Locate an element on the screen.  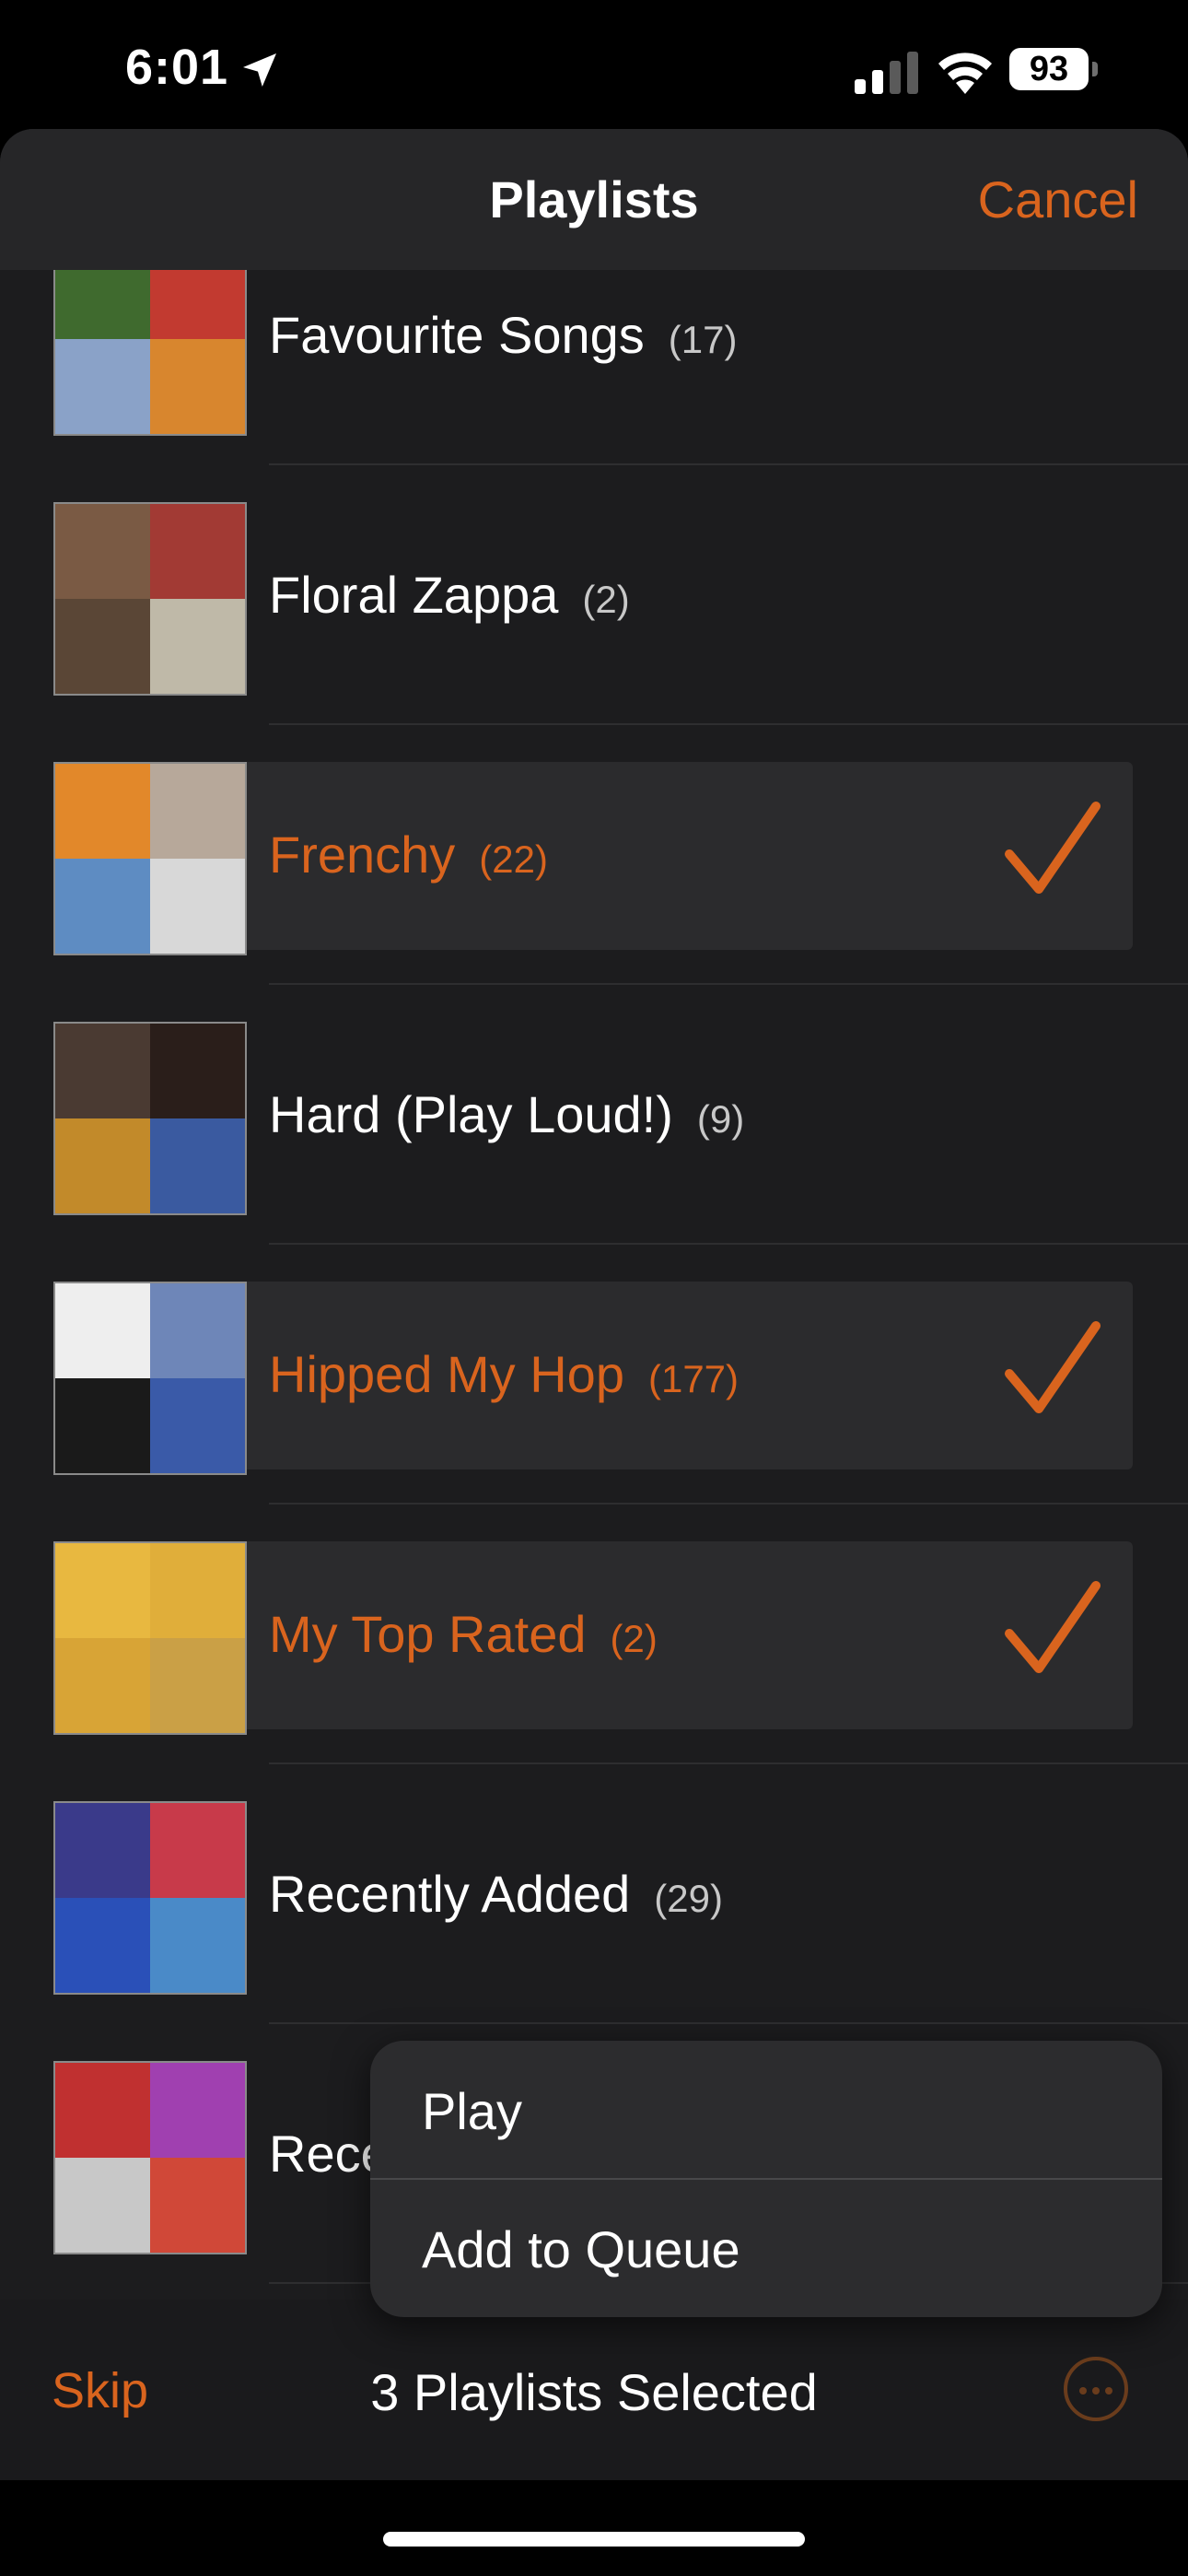
playlist-row: Floral Zappa (2) is located at coordinates (594, 595).